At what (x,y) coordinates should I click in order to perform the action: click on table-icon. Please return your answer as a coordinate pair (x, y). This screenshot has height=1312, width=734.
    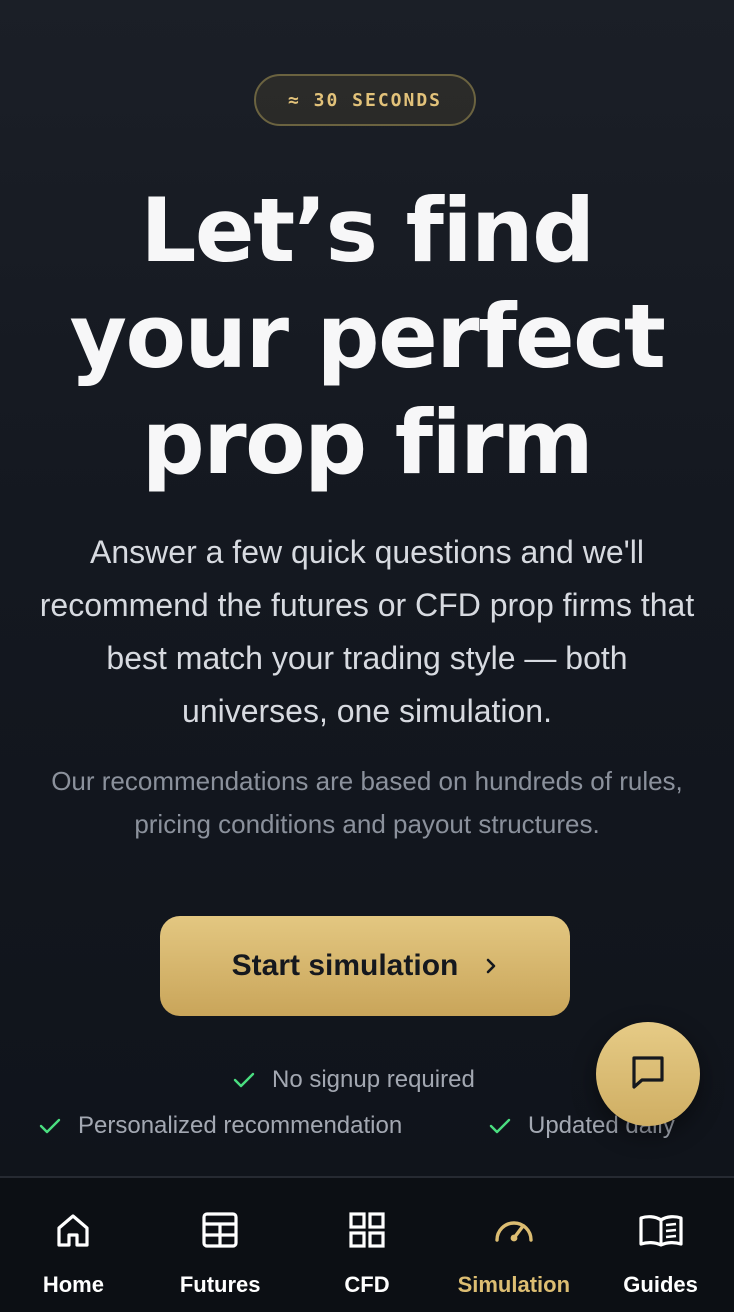
    Looking at the image, I should click on (220, 1230).